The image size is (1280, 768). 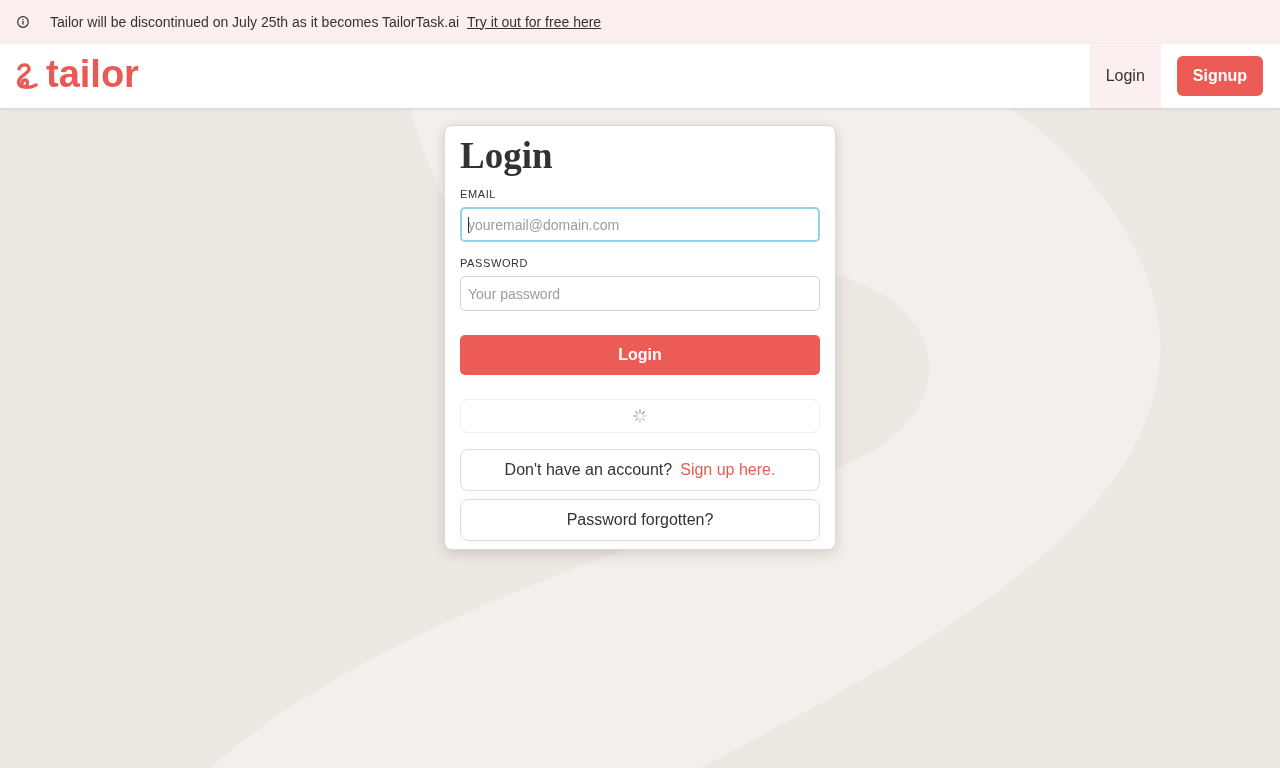 I want to click on announcement-text: Tailor will be discontinued on July 25th as it becomes TailorTask.ai, so click(x=255, y=22).